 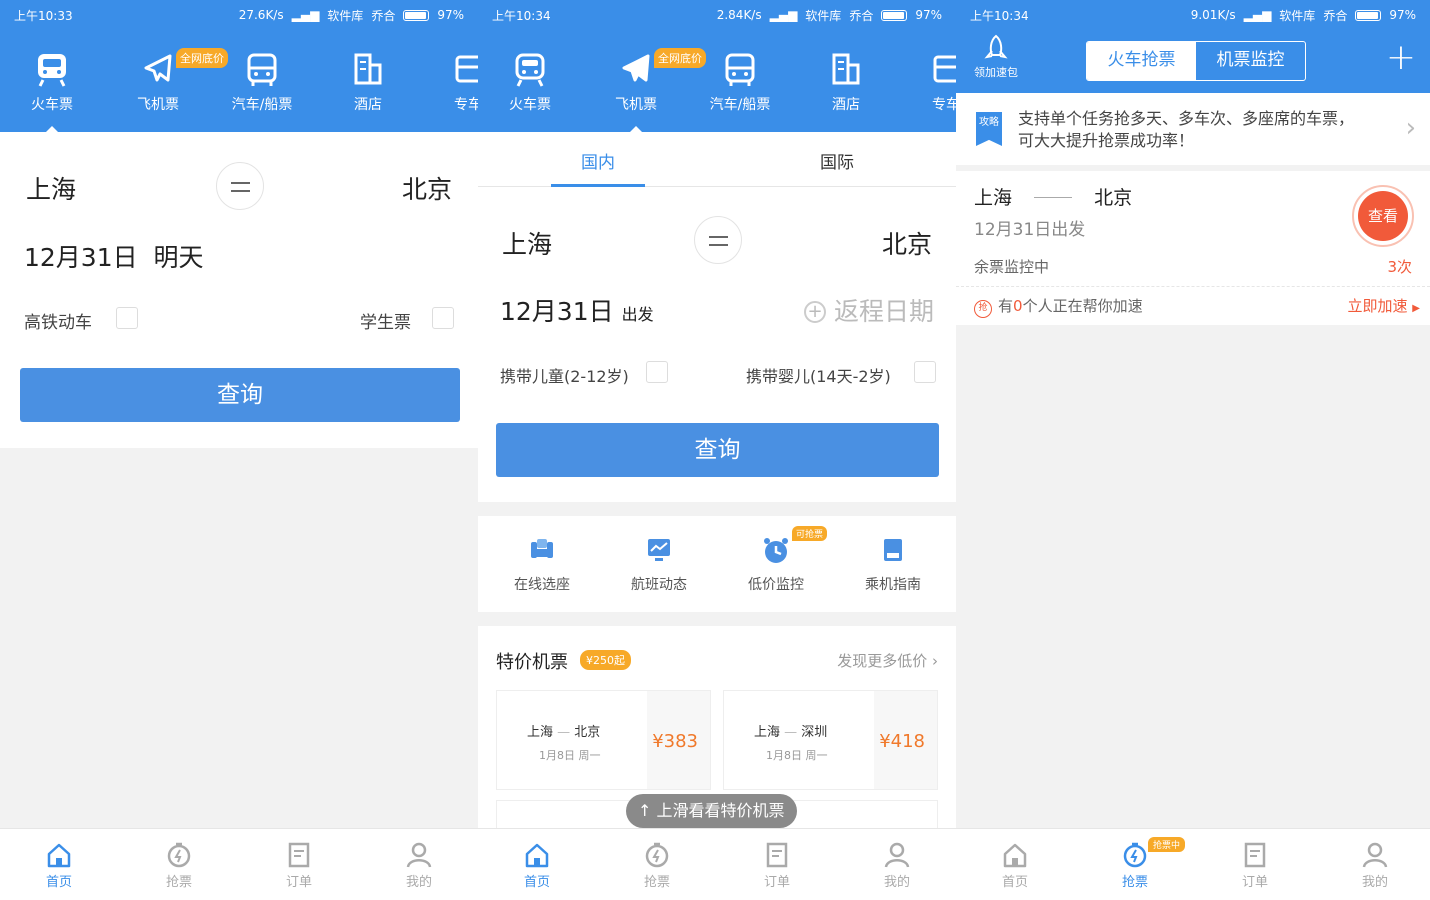 I want to click on nav-car-label: 专车, so click(x=466, y=105).